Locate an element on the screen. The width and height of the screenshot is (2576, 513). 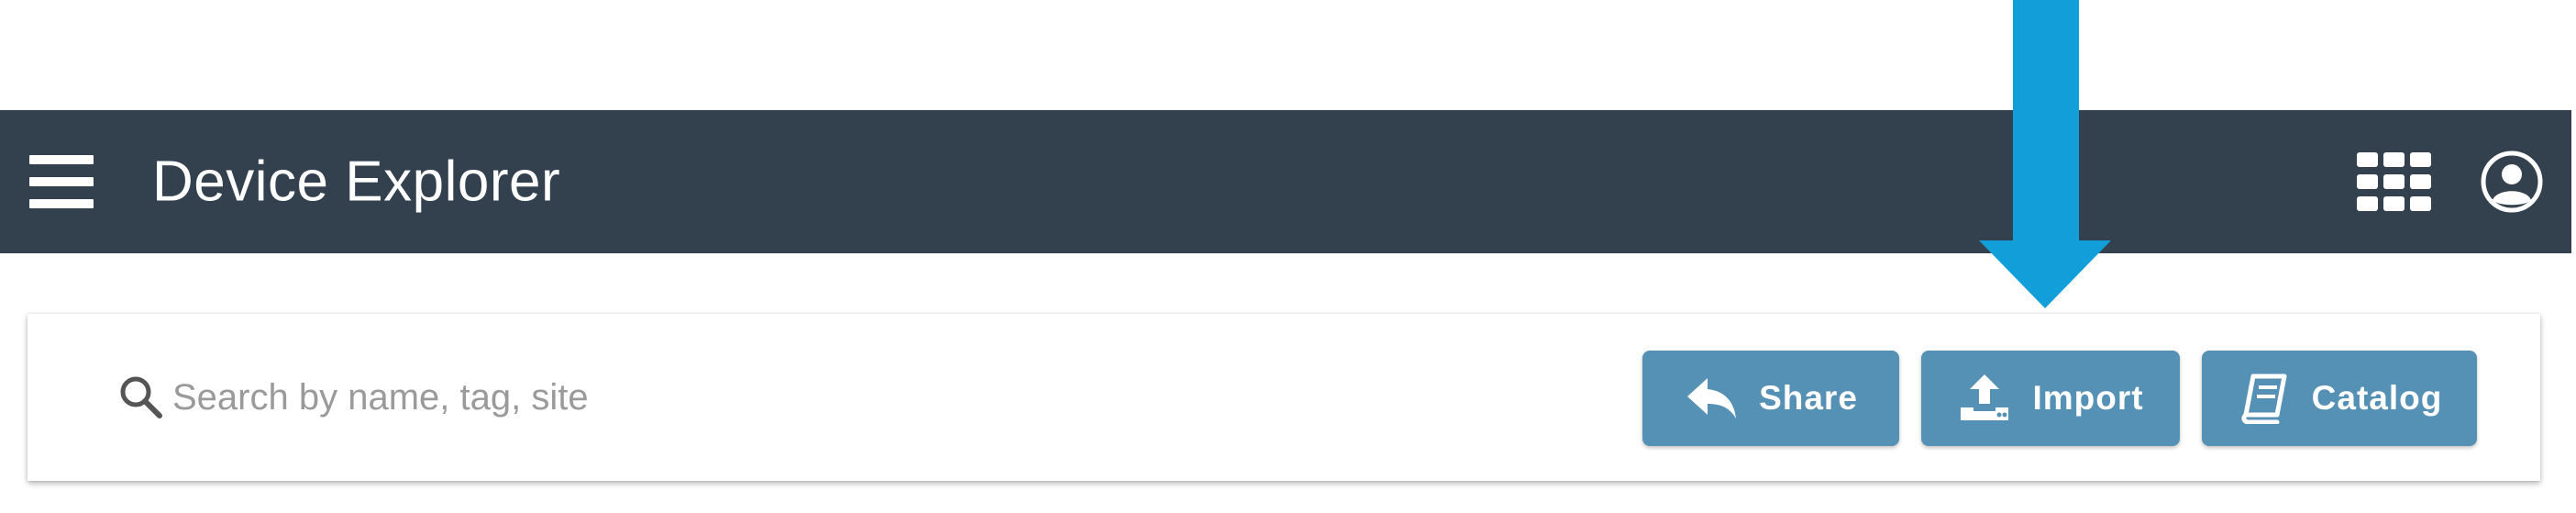
import-button-label: Import is located at coordinates (2088, 398).